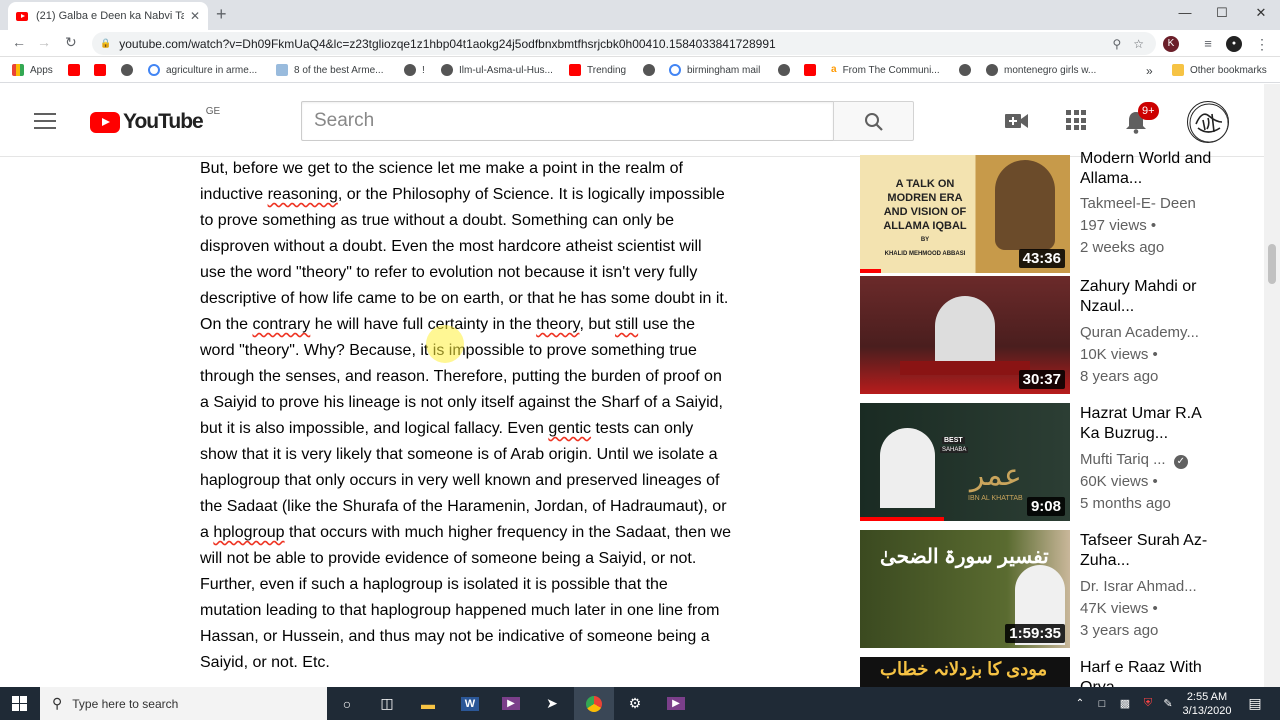 The width and height of the screenshot is (1280, 720). What do you see at coordinates (19, 703) in the screenshot?
I see `windows-start-icon` at bounding box center [19, 703].